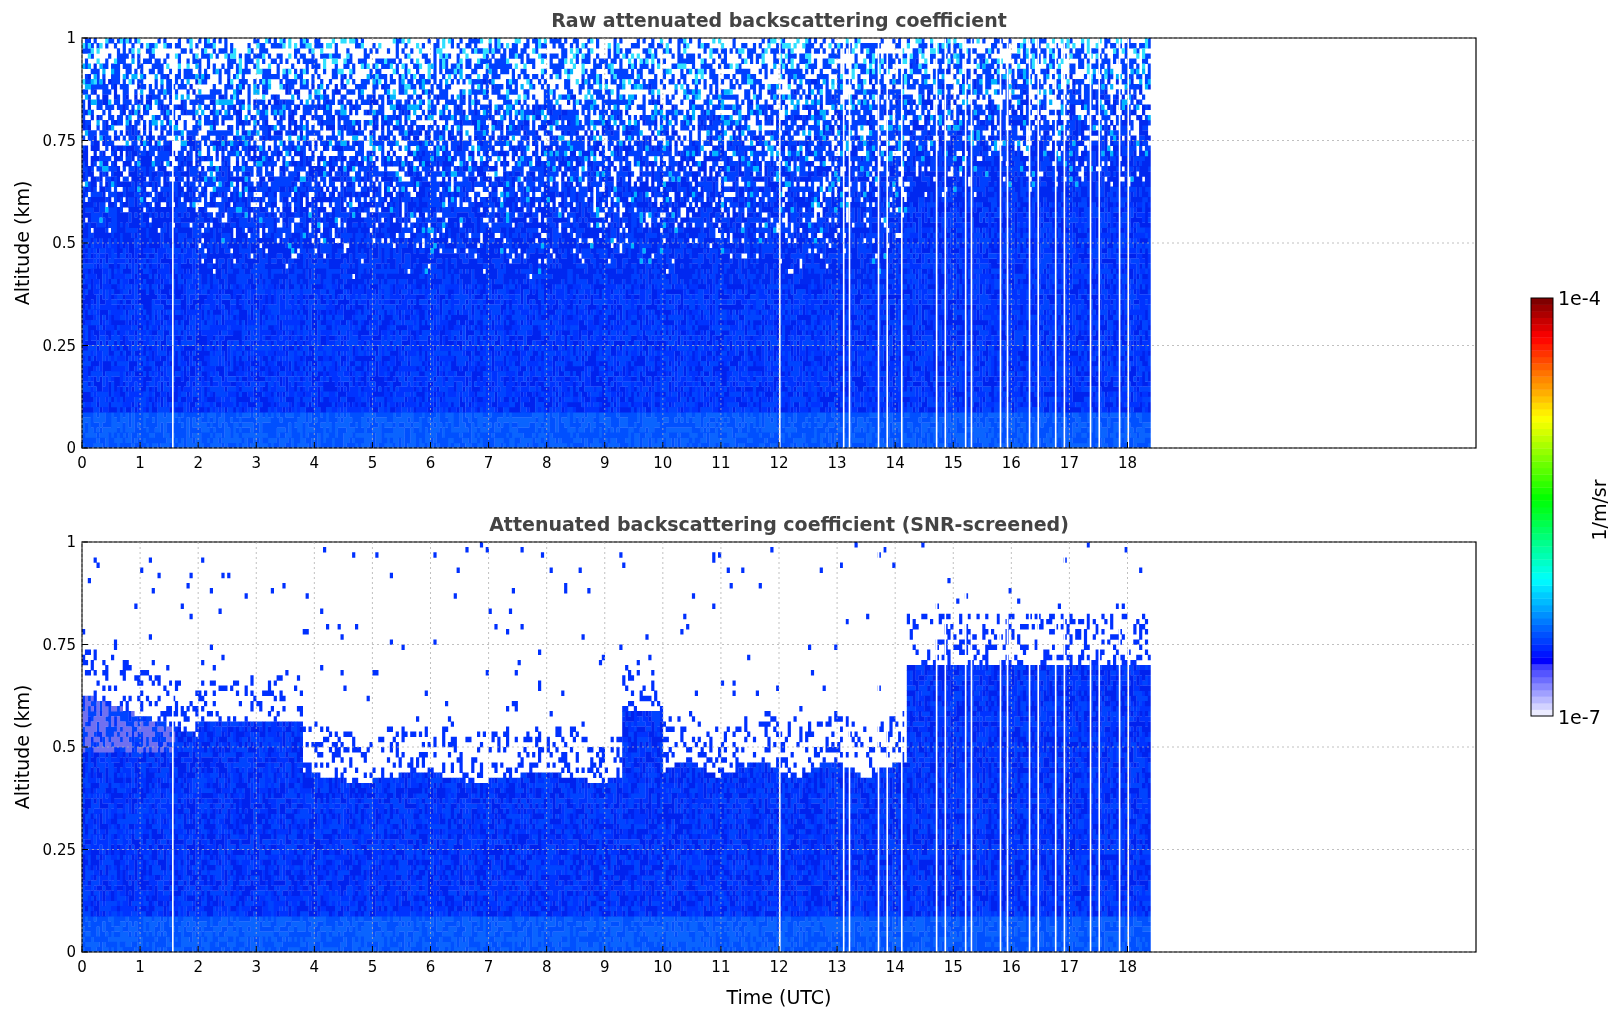 Image resolution: width=1621 pixels, height=1020 pixels. I want to click on axis-label: Time (UTC), so click(779, 997).